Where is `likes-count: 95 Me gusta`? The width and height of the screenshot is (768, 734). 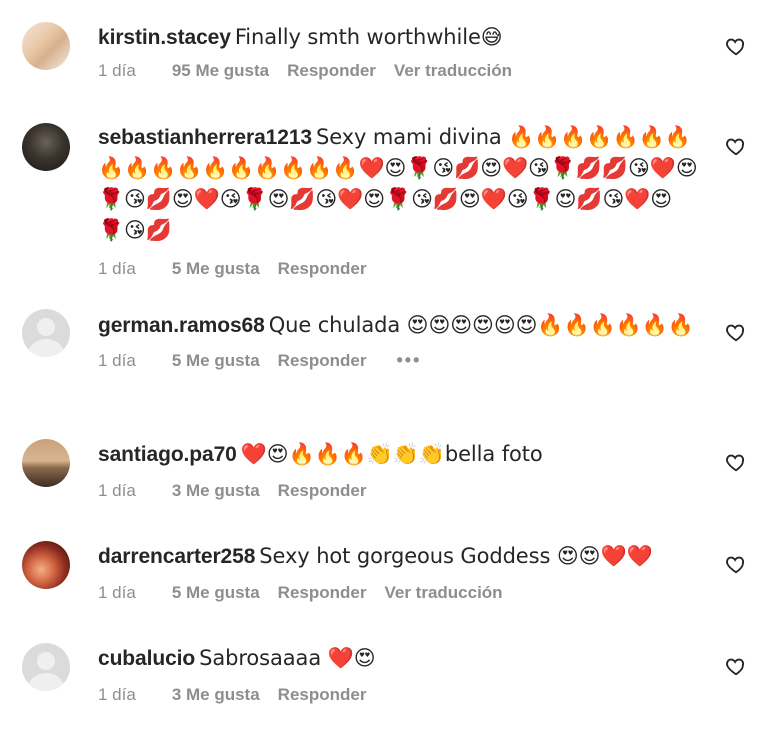 likes-count: 95 Me gusta is located at coordinates (220, 71).